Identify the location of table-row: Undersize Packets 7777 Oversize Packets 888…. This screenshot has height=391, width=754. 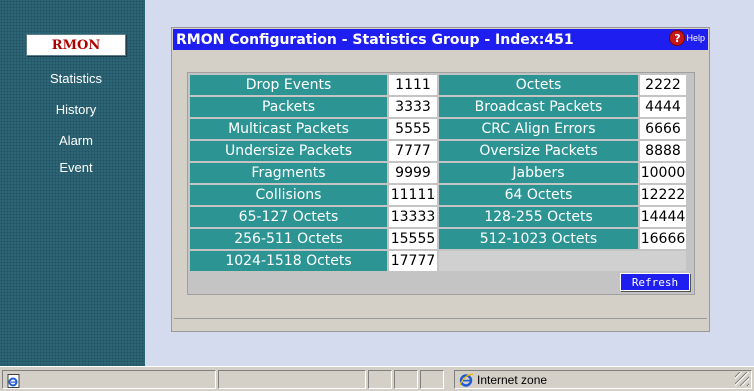
(438, 151).